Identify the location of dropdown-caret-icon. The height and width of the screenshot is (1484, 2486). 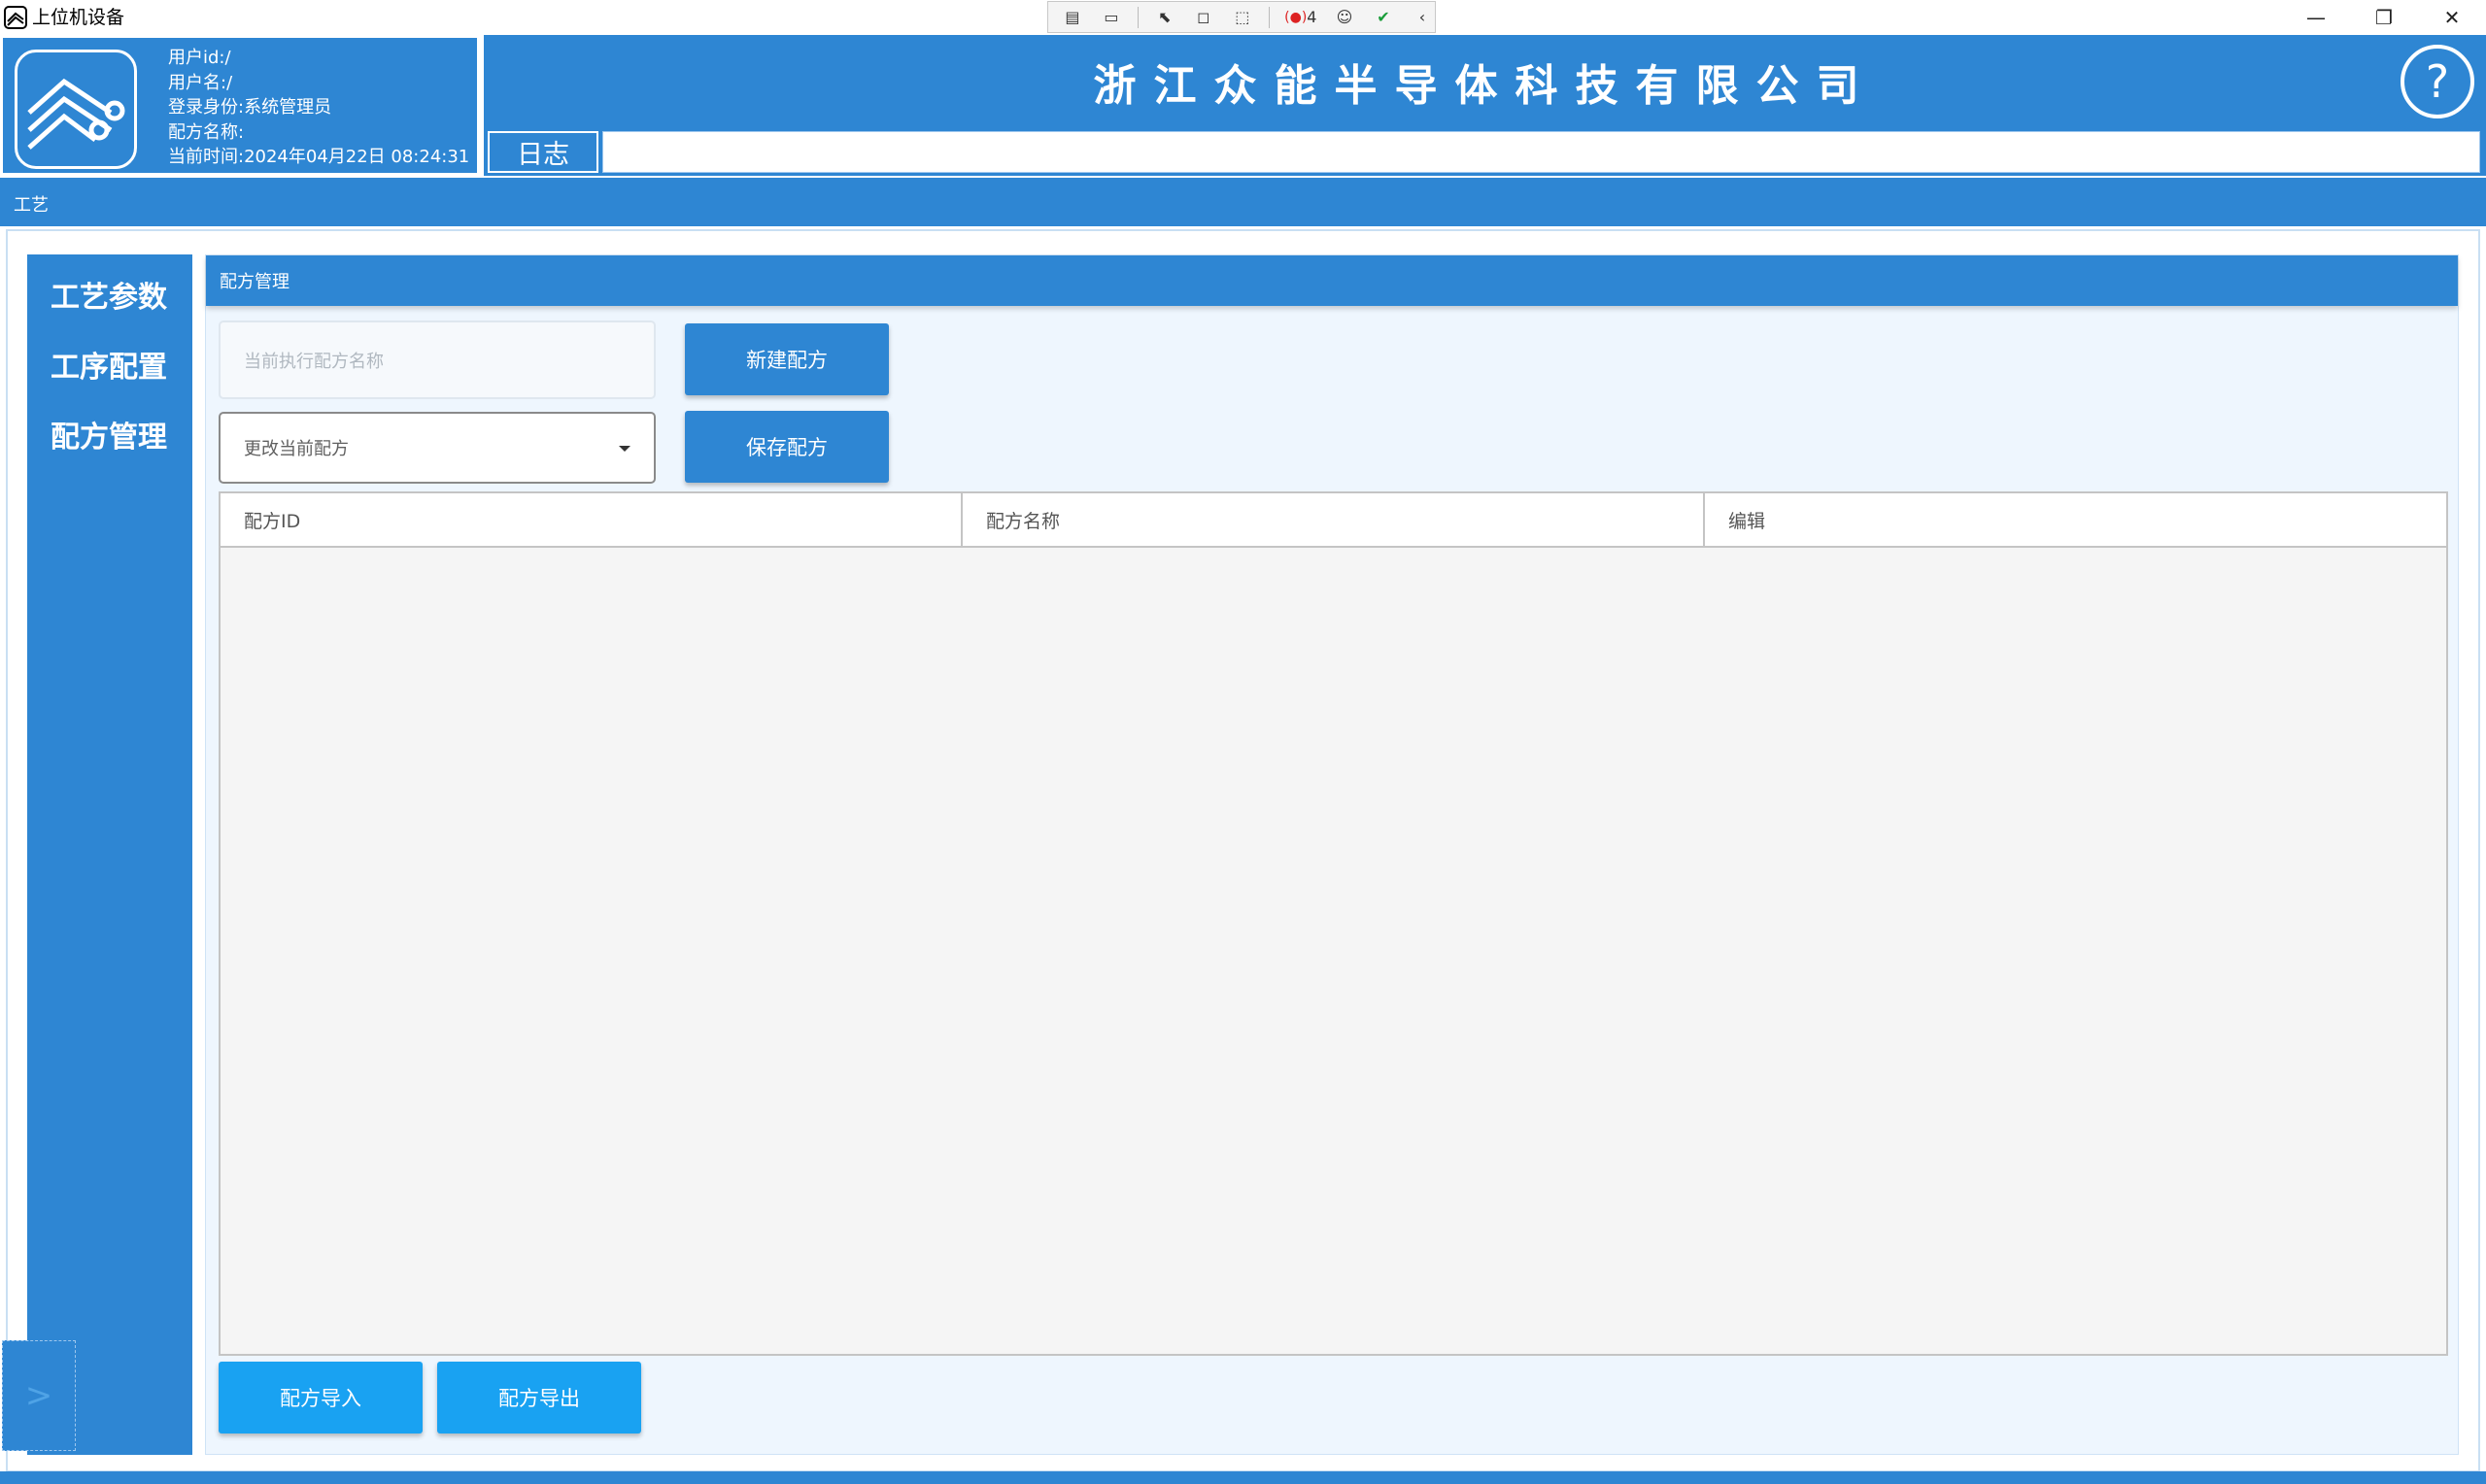
(624, 449).